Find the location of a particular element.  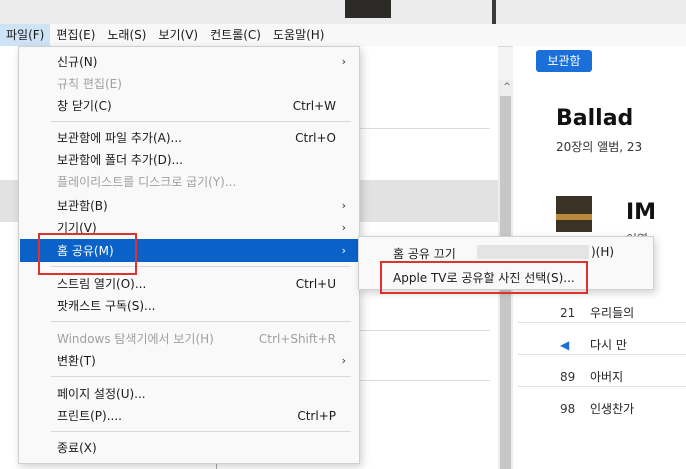

menu-view: 보기(V) is located at coordinates (178, 35).